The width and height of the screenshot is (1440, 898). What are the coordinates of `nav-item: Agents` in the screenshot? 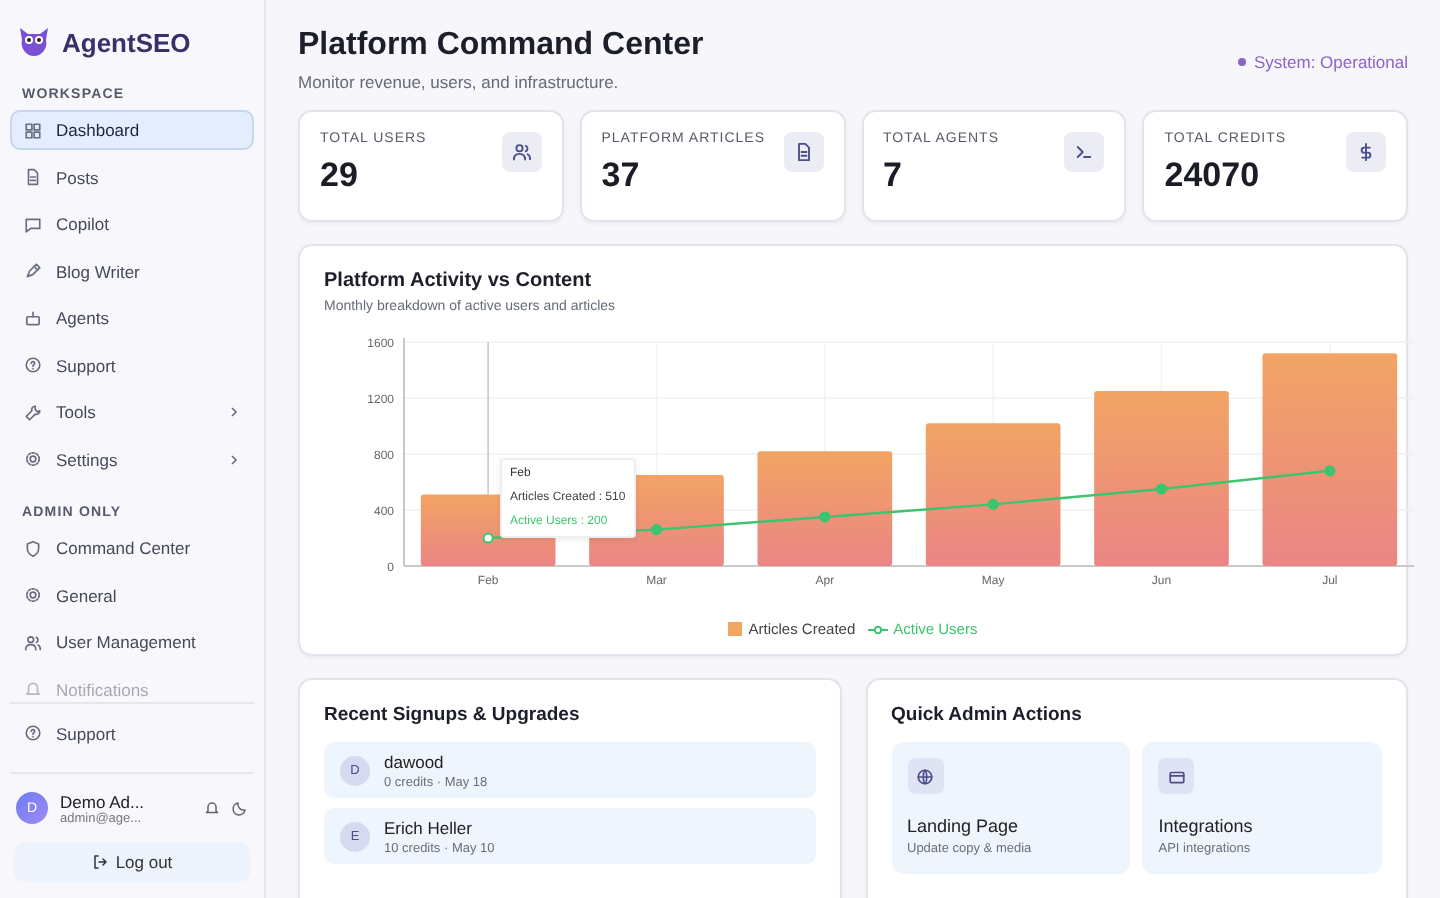 It's located at (132, 318).